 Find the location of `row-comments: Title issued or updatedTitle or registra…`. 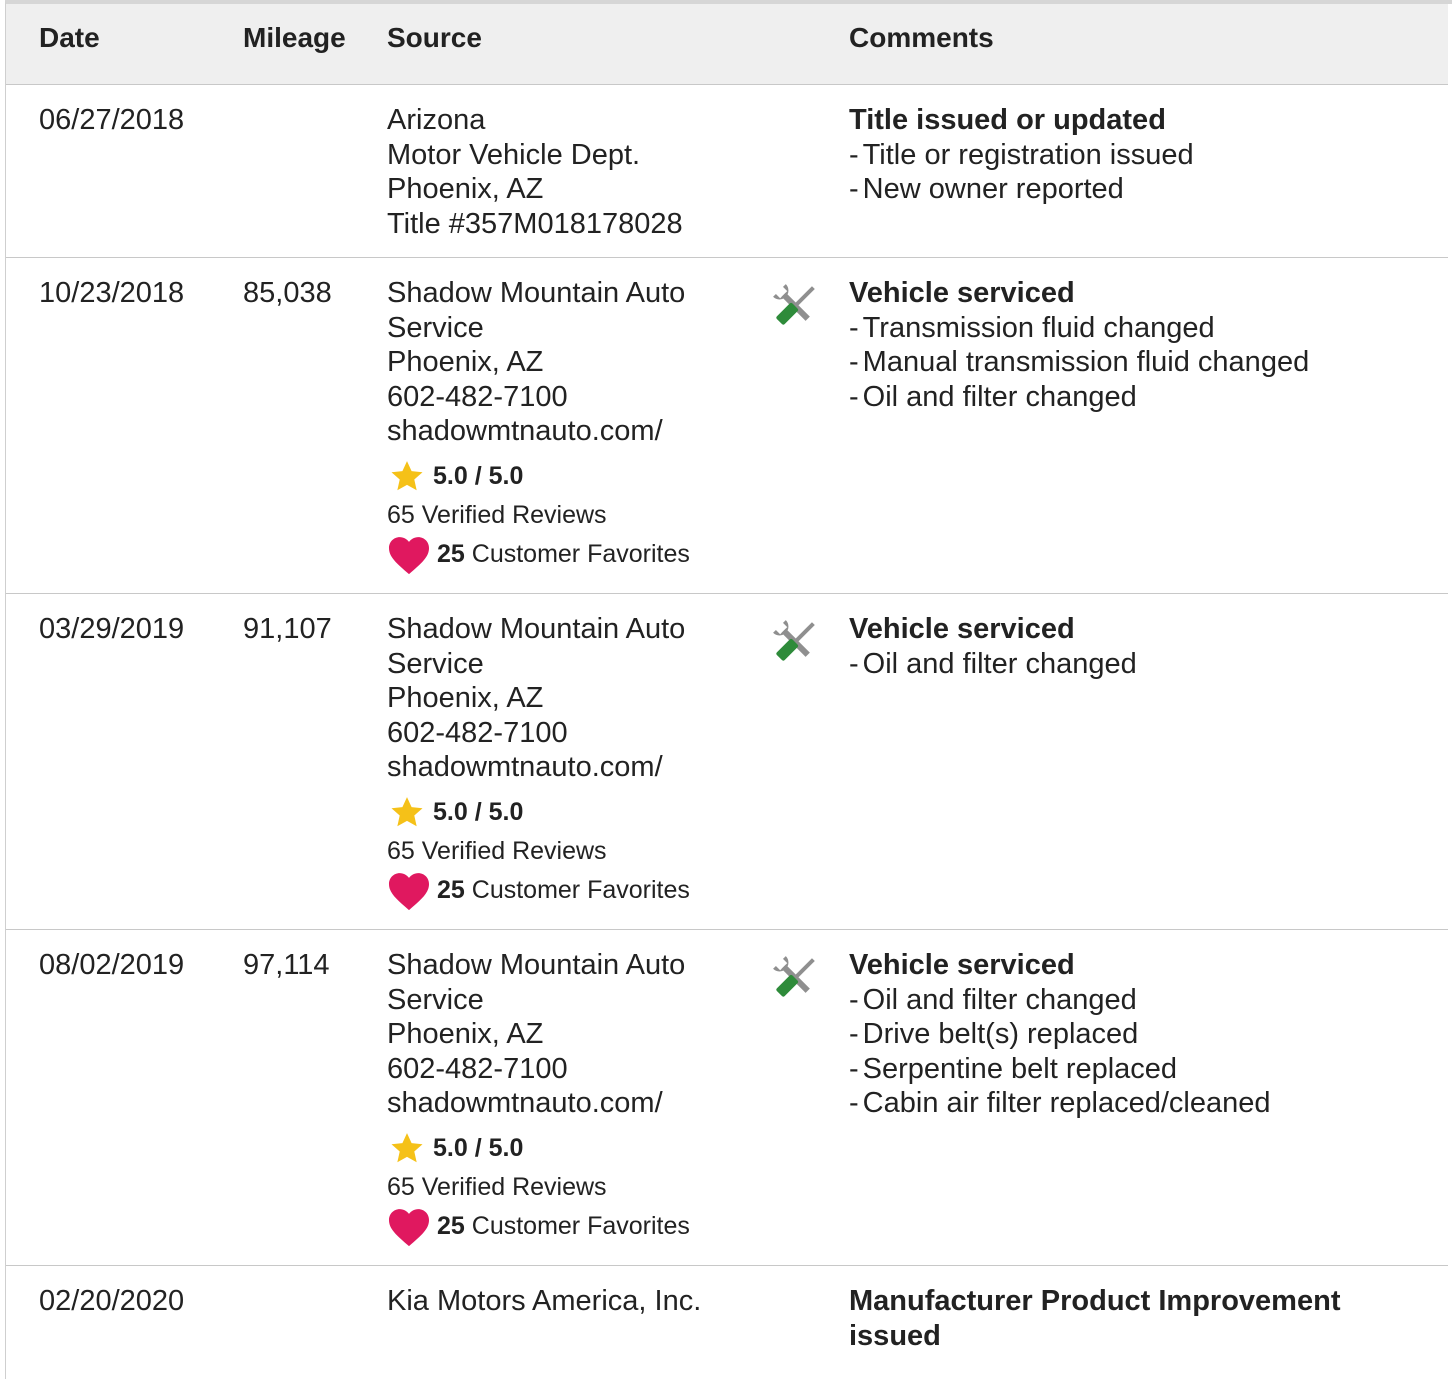

row-comments: Title issued or updatedTitle or registra… is located at coordinates (1129, 155).